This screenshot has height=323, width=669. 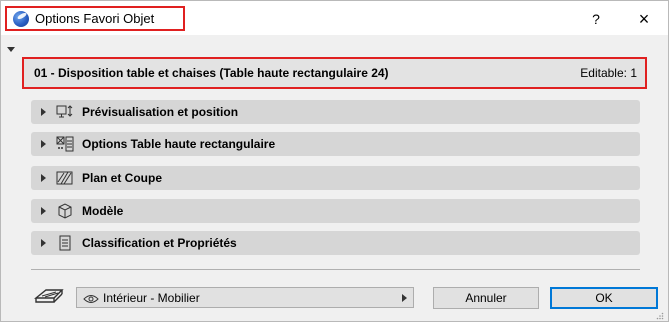 I want to click on close-button: ×, so click(x=644, y=19).